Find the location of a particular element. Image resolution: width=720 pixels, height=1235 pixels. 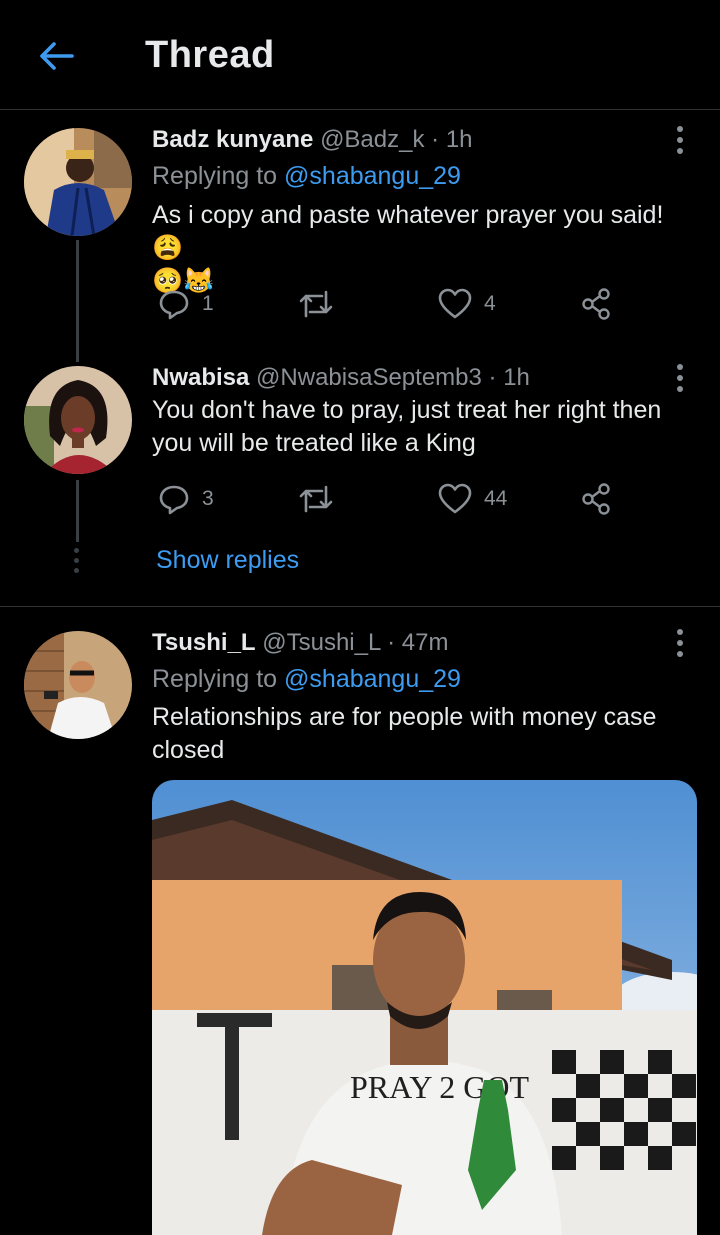

avatar-tsushi is located at coordinates (78, 685).